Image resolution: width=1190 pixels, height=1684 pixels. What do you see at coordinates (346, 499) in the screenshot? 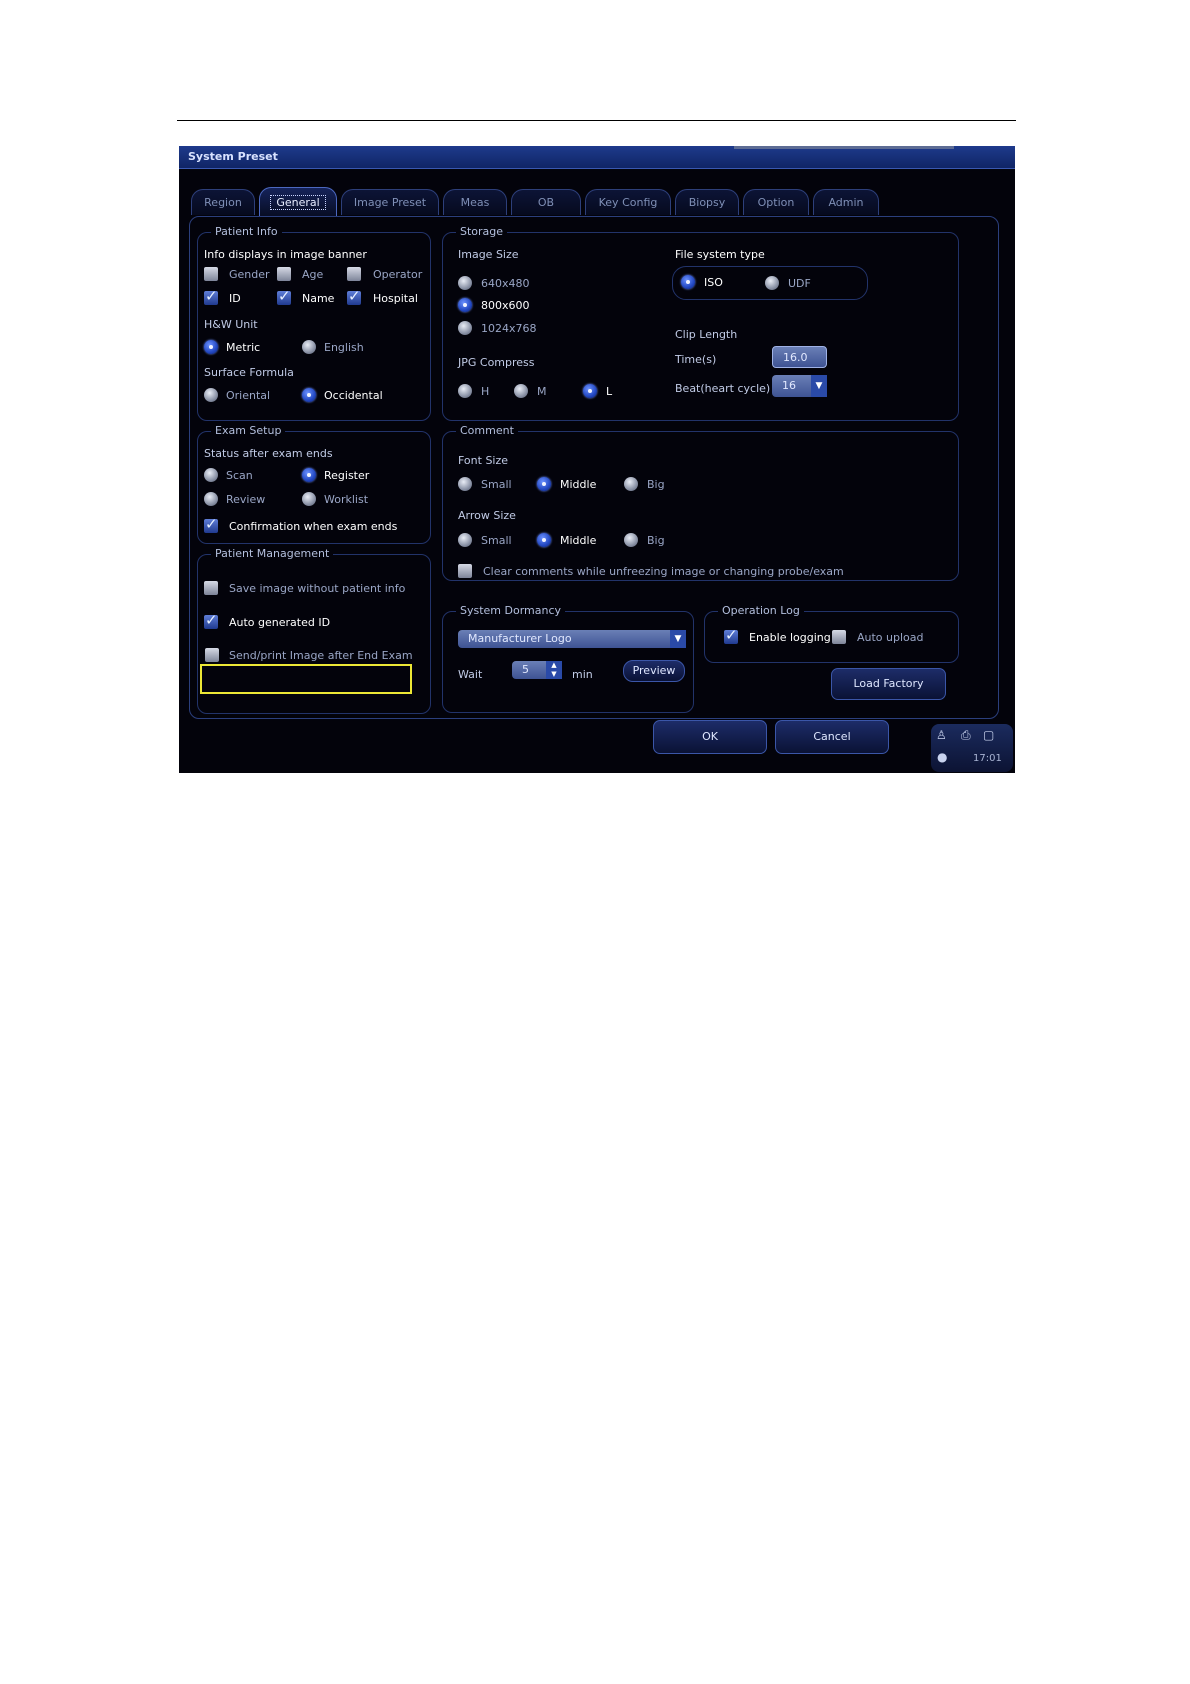
I see `worklist-label: Worklist` at bounding box center [346, 499].